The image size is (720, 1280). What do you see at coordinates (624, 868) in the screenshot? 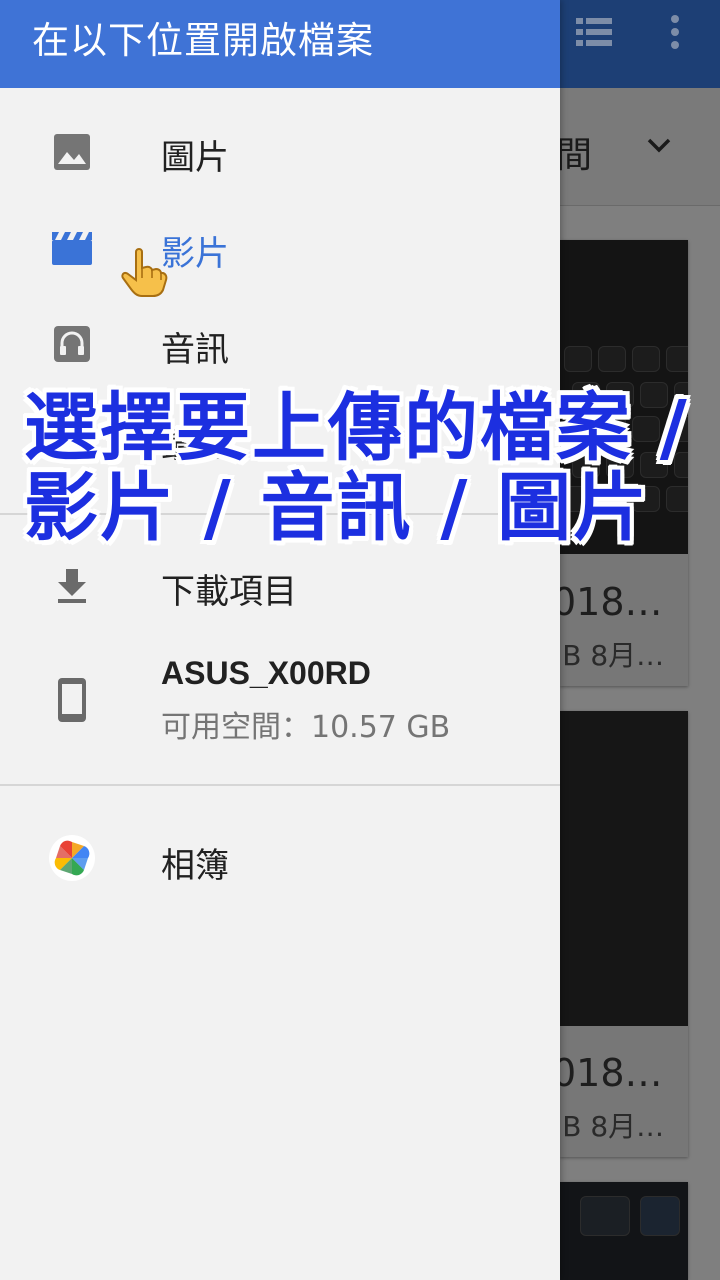
I see `dark-thumbnail` at bounding box center [624, 868].